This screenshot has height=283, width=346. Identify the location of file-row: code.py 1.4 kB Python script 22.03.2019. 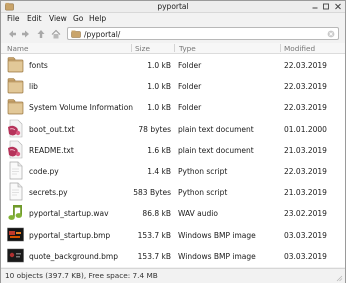
(173, 170).